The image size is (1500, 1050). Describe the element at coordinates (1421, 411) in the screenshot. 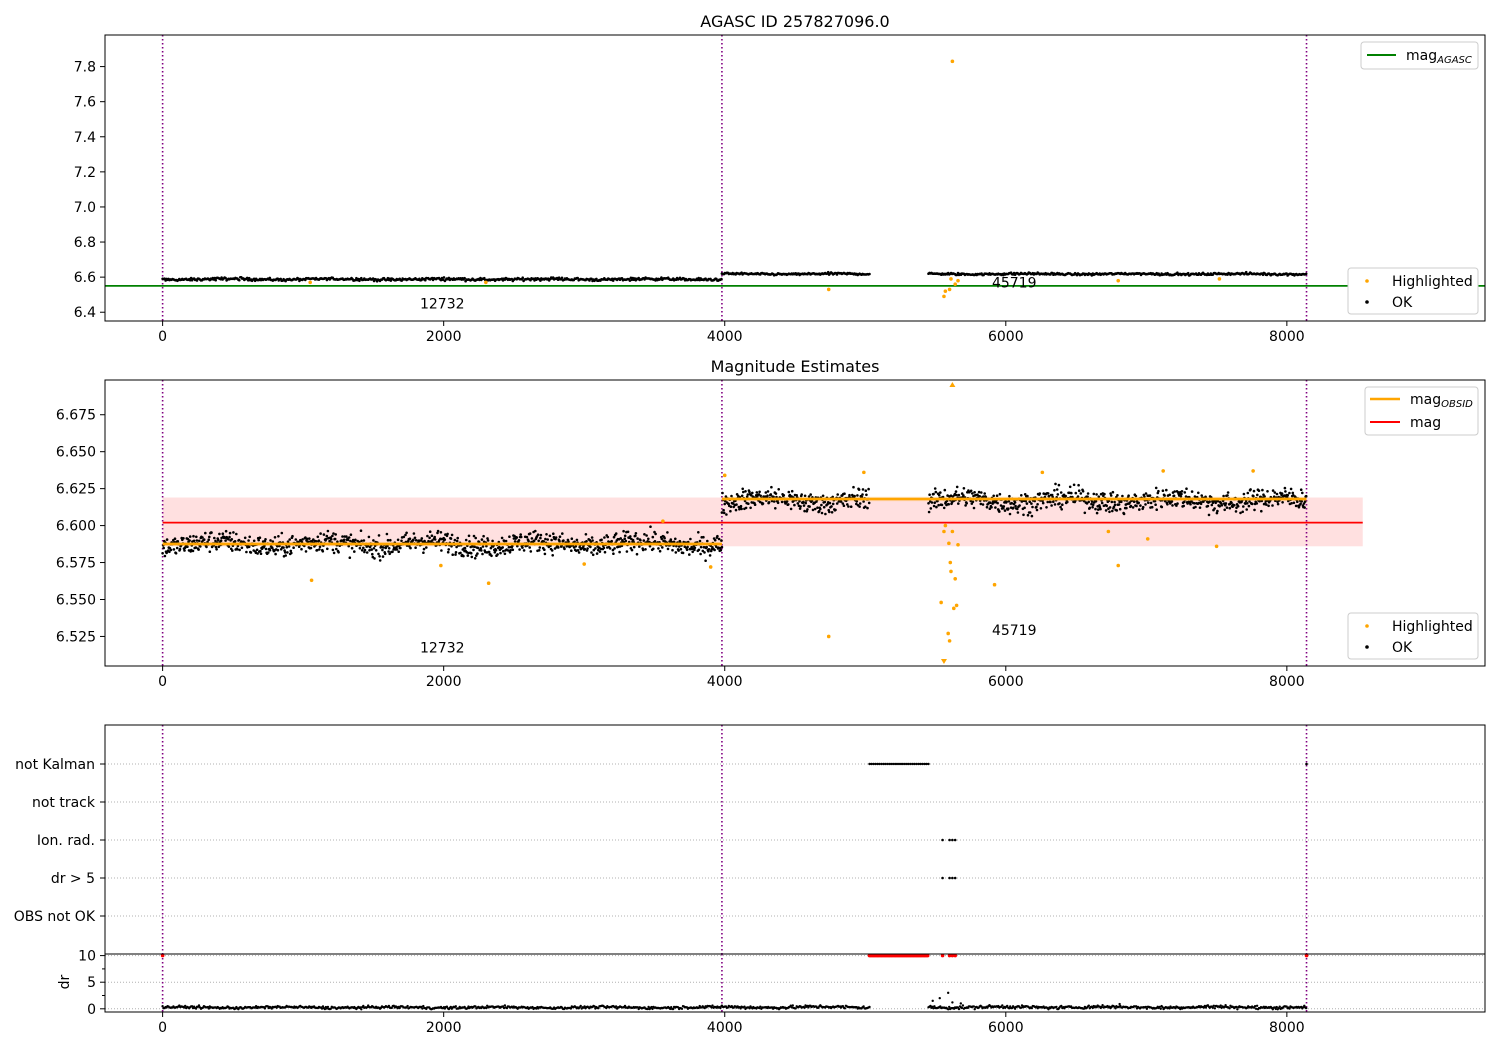

I see `magnitude-lines-legend: magOBSID mag` at that location.